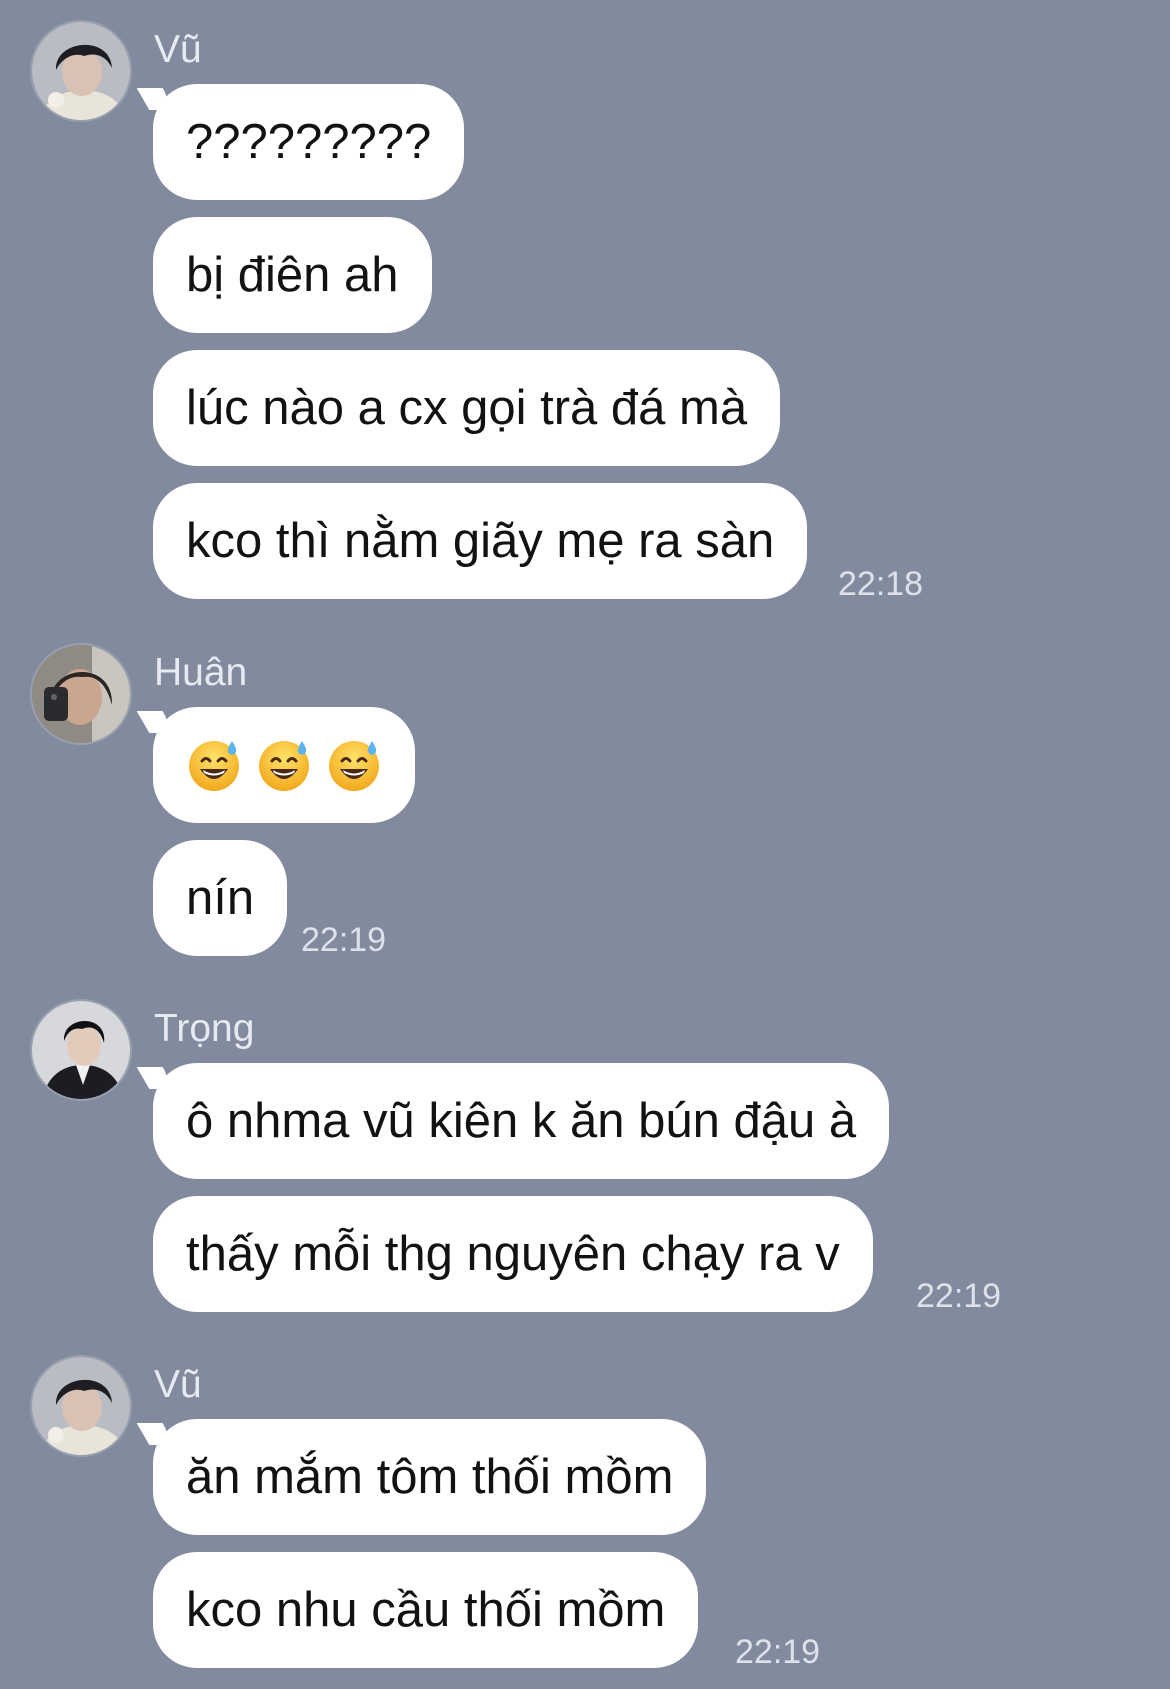 The image size is (1170, 1689). I want to click on message-bubble: kco nhu cầu thối mồm, so click(426, 1610).